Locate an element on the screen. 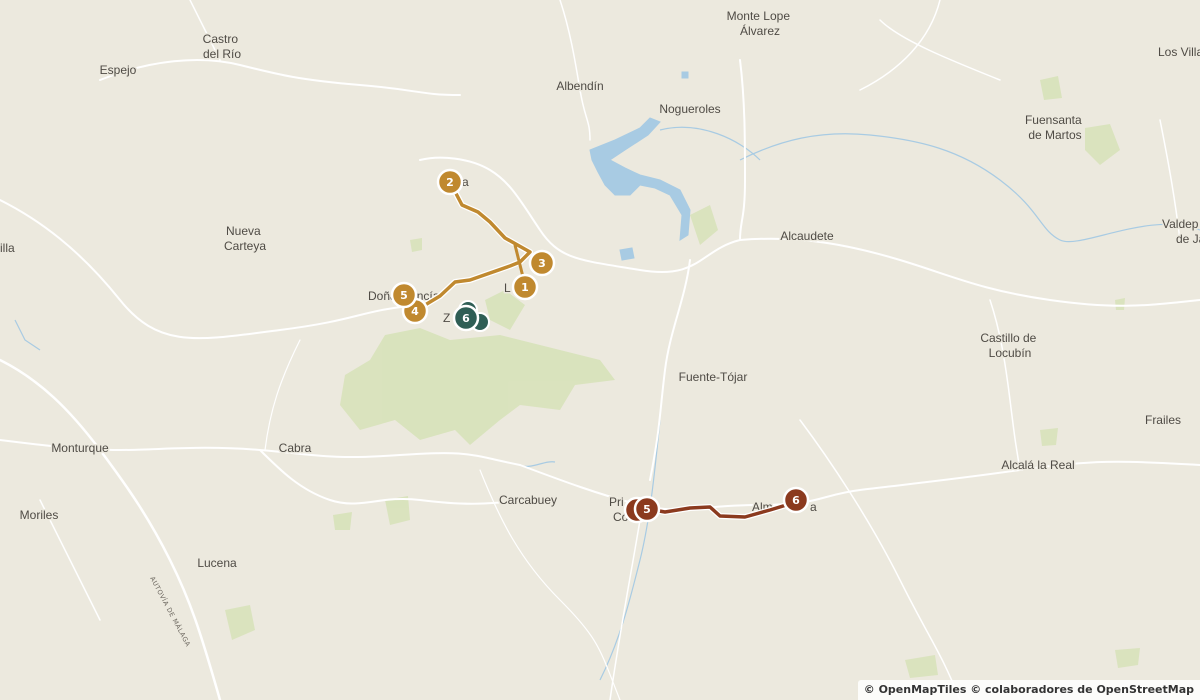  route-gold-stop-1: 1 is located at coordinates (525, 287).